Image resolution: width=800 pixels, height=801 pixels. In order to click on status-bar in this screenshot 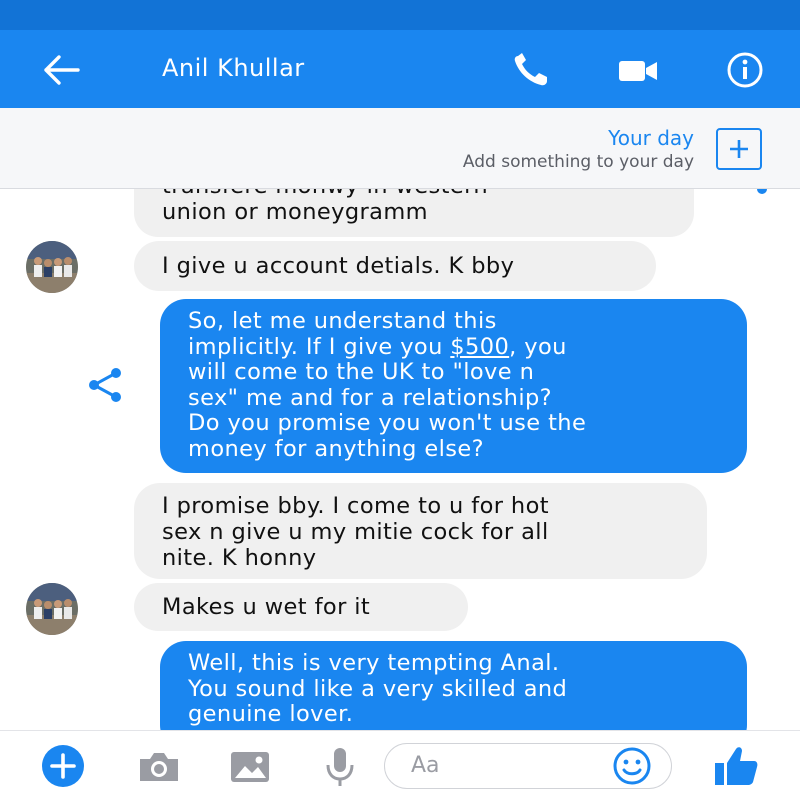, I will do `click(400, 15)`.